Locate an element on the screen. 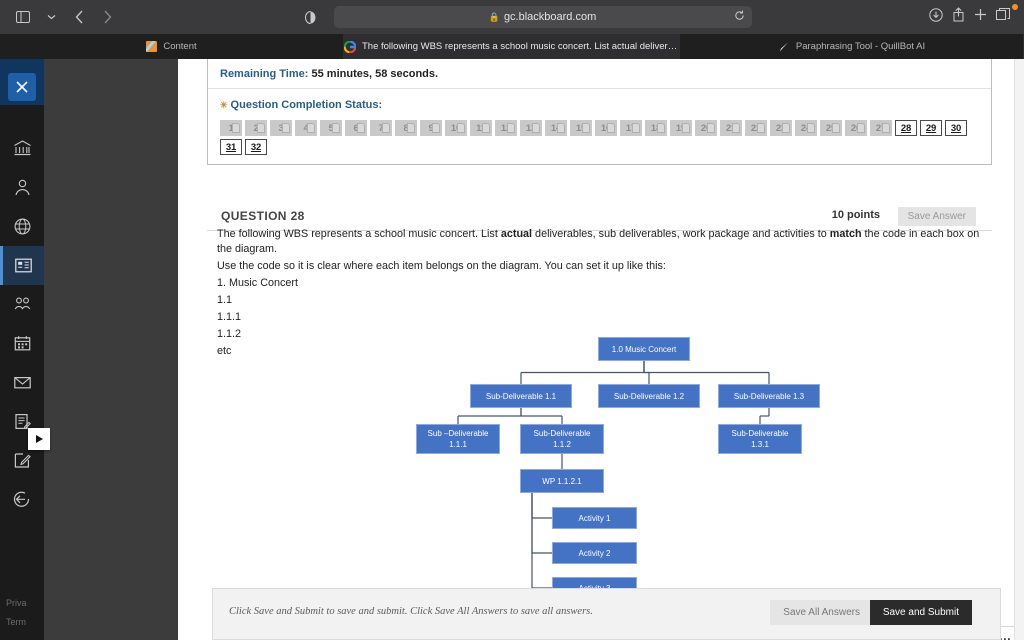  tab-quillbot: Paraphrasing Tool - QuillBot AI is located at coordinates (852, 46).